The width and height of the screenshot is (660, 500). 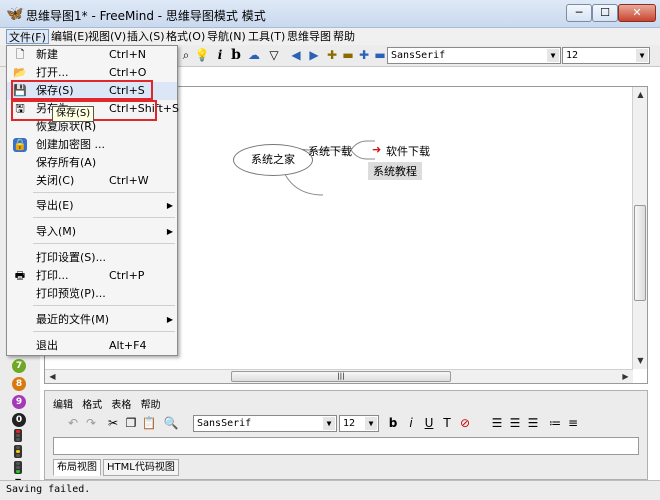 I want to click on underline-icon: U, so click(x=429, y=423).